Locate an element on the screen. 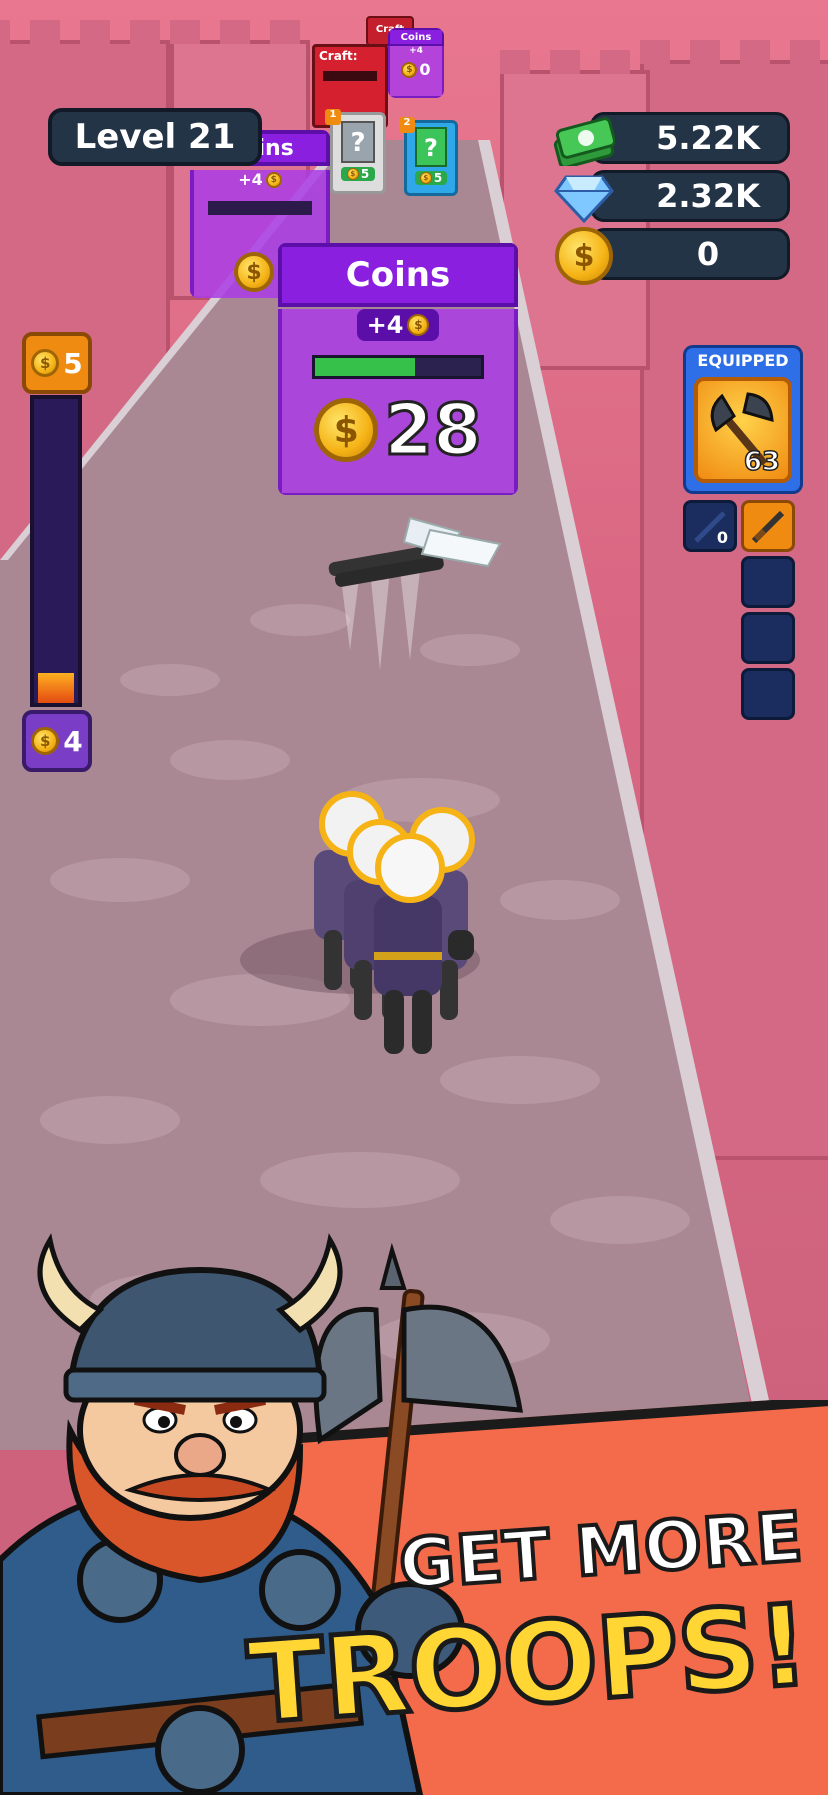 The height and width of the screenshot is (1795, 828). card-1-mystery-icon: ? is located at coordinates (358, 142).